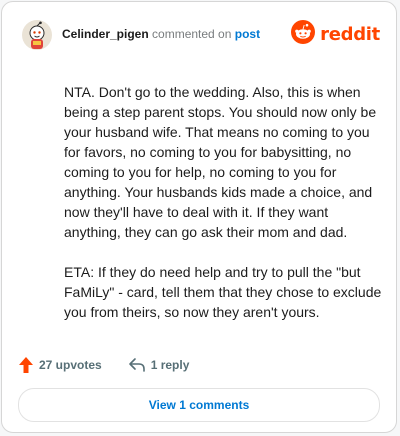  Describe the element at coordinates (105, 34) in the screenshot. I see `username-link: Celinder_pigen` at that location.